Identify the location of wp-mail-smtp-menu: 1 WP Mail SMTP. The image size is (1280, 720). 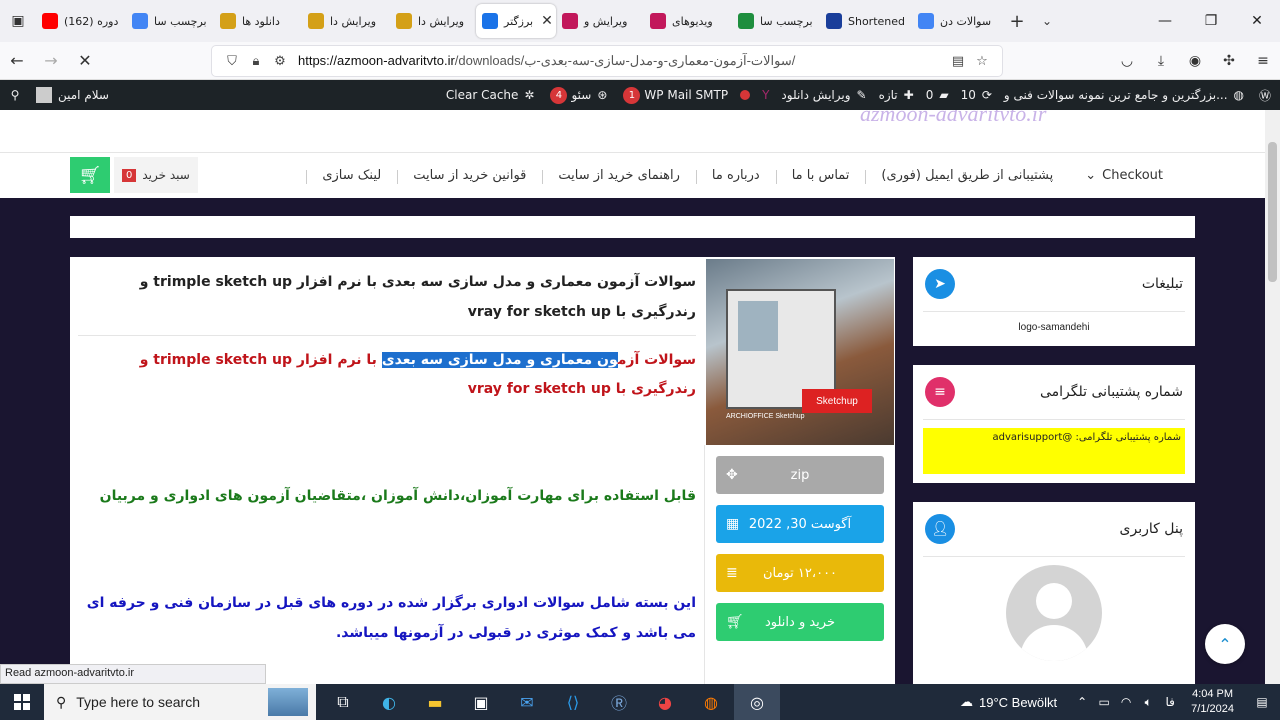
(673, 95).